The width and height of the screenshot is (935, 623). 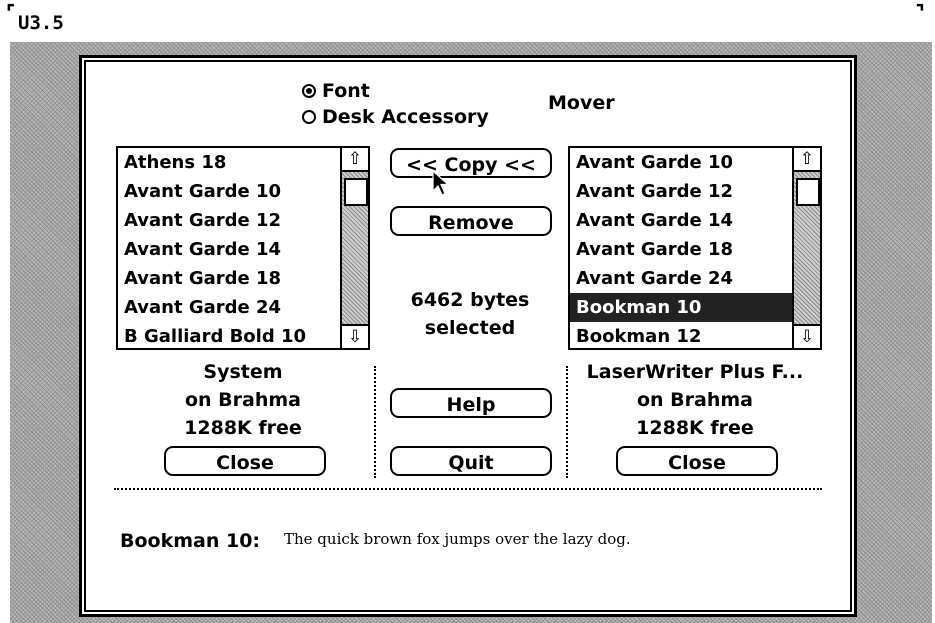 I want to click on left-volume: on Brahma, so click(x=242, y=400).